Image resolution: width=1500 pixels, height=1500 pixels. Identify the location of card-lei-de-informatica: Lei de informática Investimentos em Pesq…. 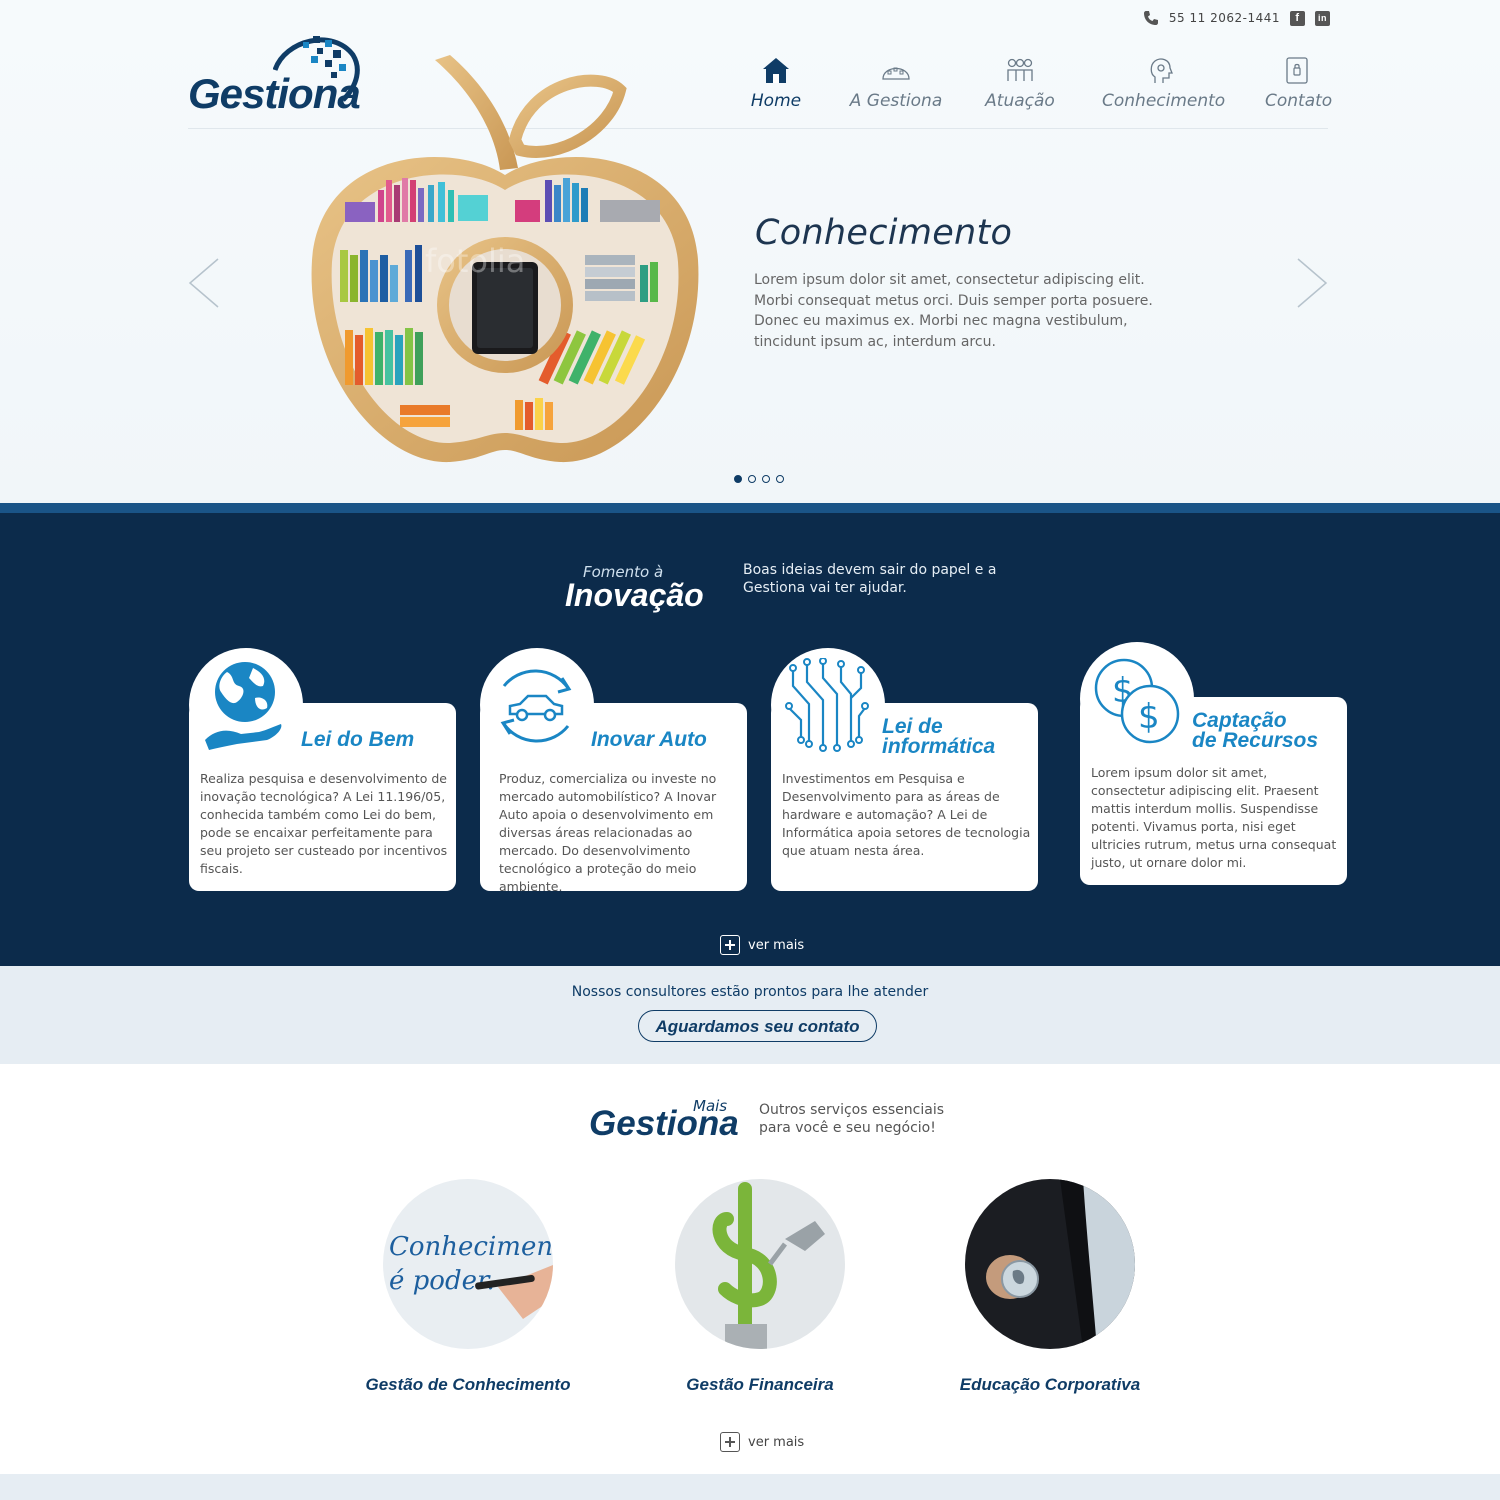
(904, 769).